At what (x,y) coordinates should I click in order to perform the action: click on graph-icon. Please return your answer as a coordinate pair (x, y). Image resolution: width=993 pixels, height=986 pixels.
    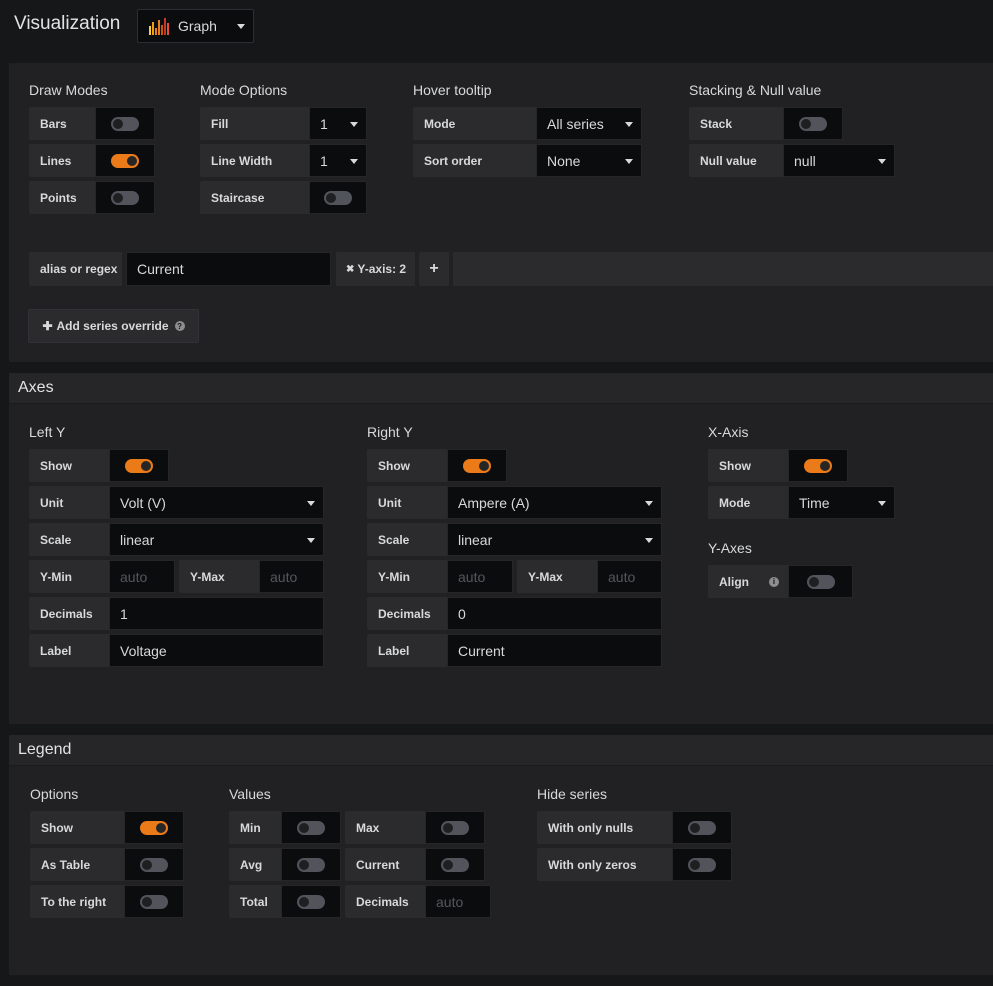
    Looking at the image, I should click on (159, 26).